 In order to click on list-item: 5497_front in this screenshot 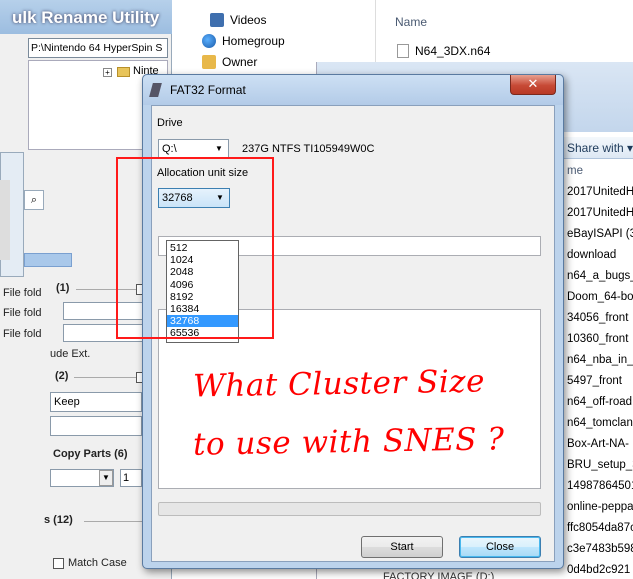, I will do `click(598, 382)`.